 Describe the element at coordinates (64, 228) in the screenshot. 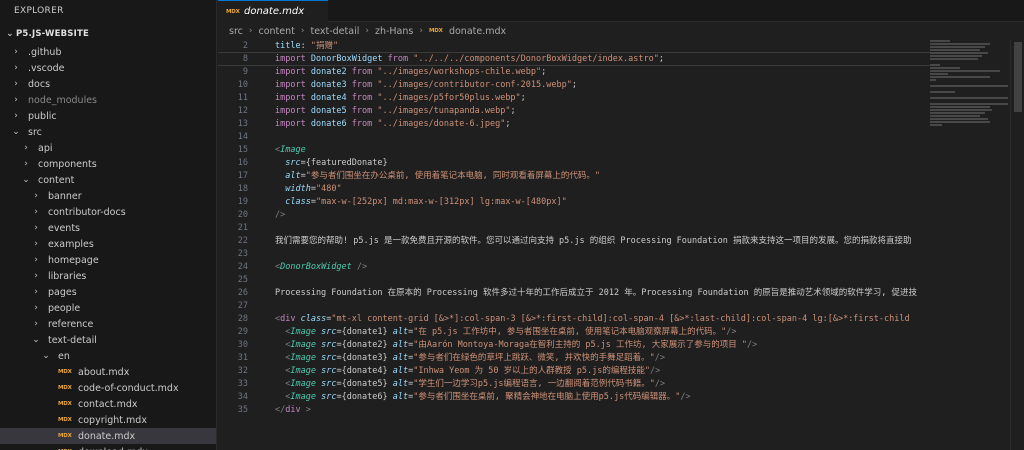

I see `sidebar-item-label: events` at that location.